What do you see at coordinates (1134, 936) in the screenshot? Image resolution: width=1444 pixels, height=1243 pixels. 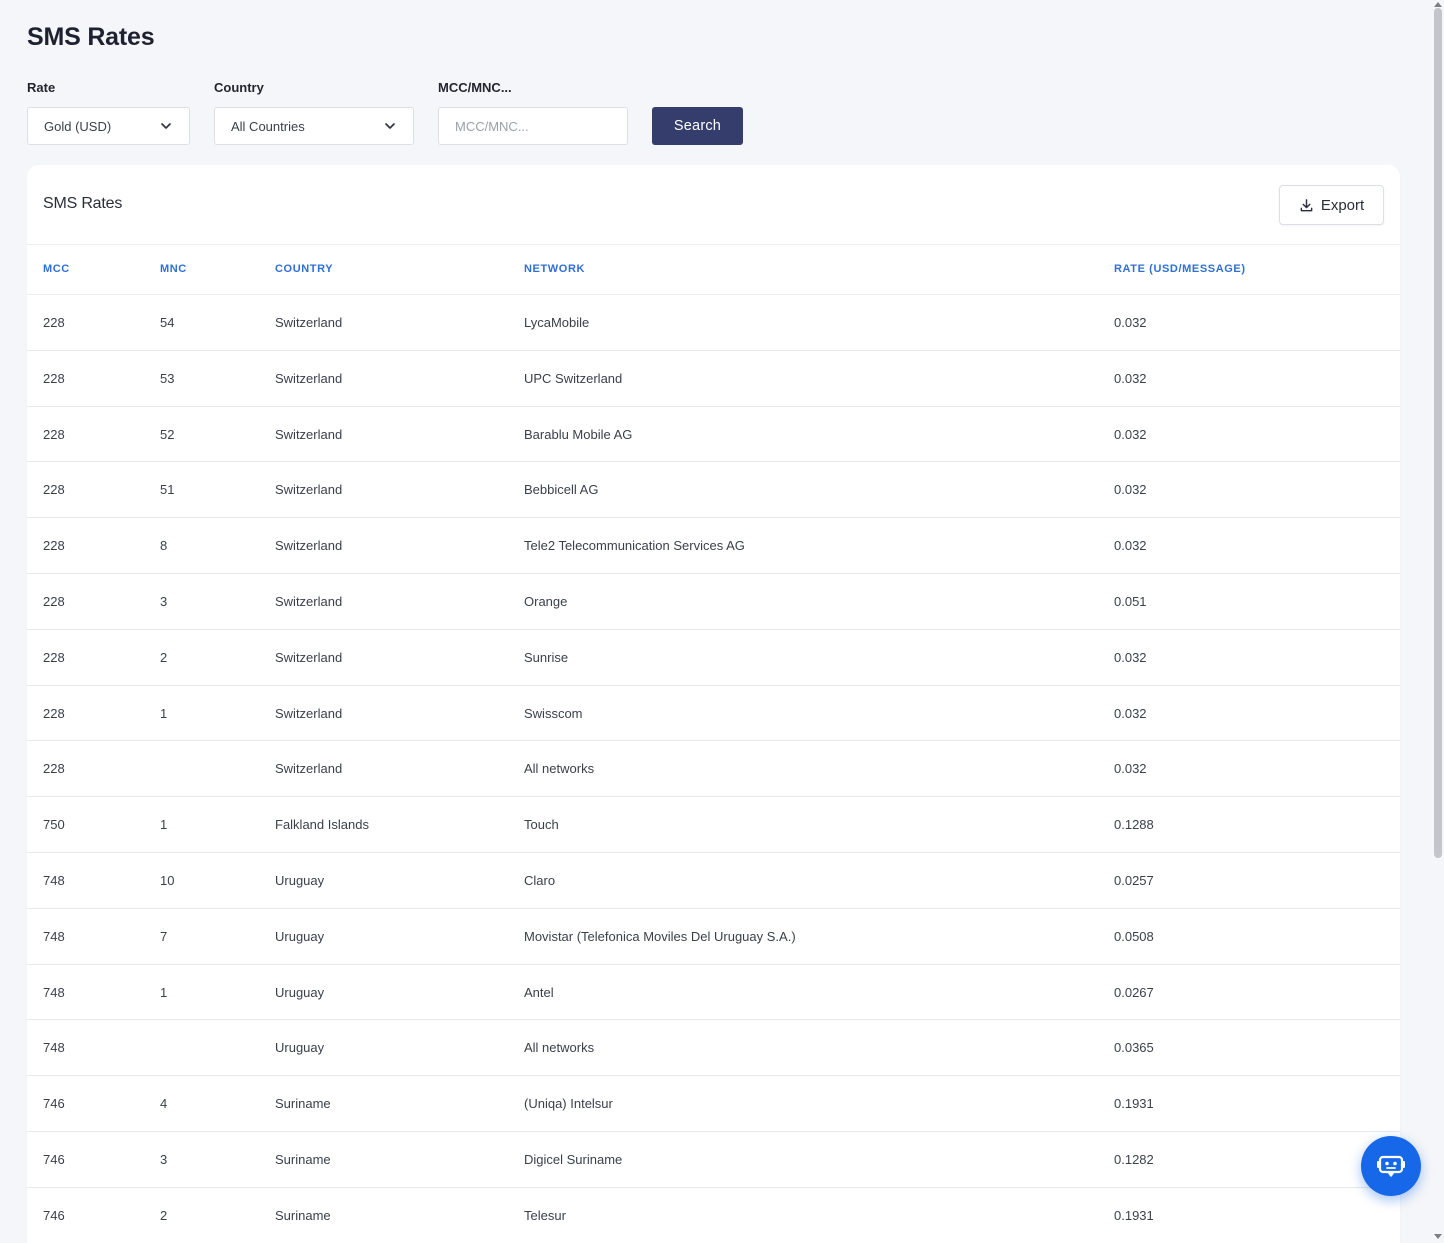 I see `cell-rate: 0.0508` at bounding box center [1134, 936].